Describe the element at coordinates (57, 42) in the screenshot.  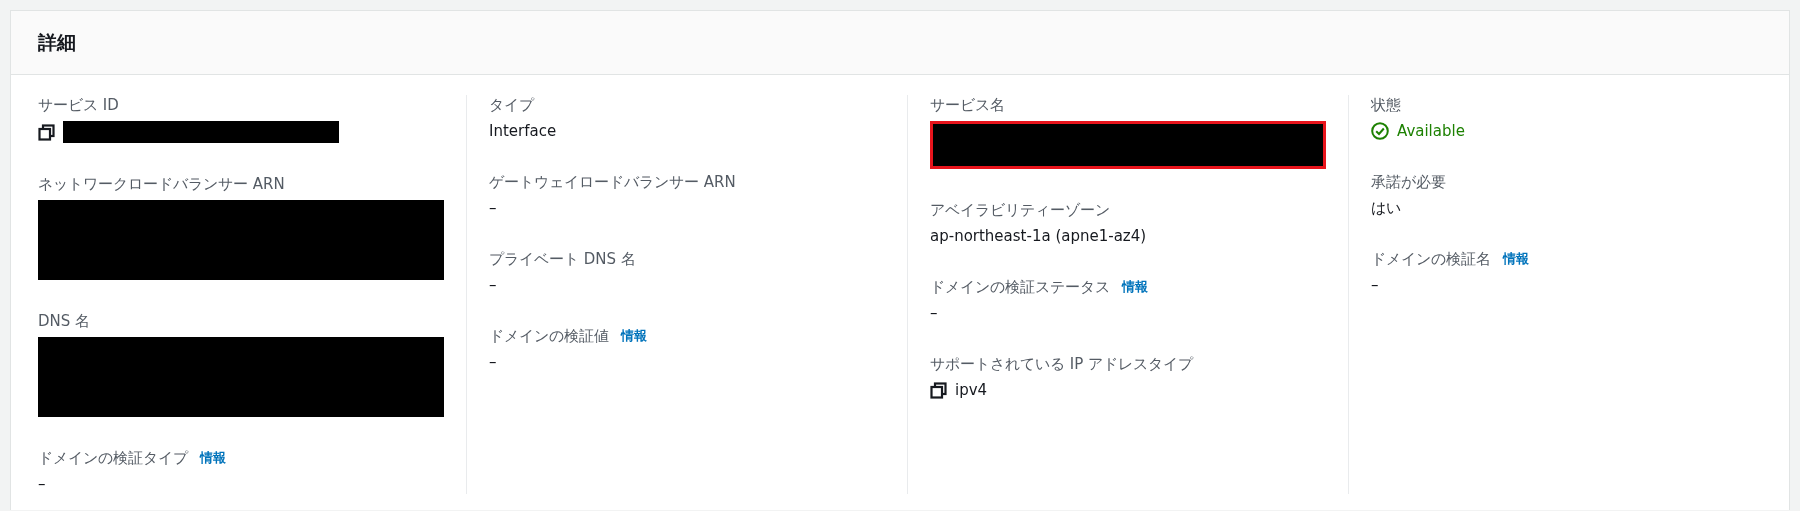
I see `panel-title: 詳細` at that location.